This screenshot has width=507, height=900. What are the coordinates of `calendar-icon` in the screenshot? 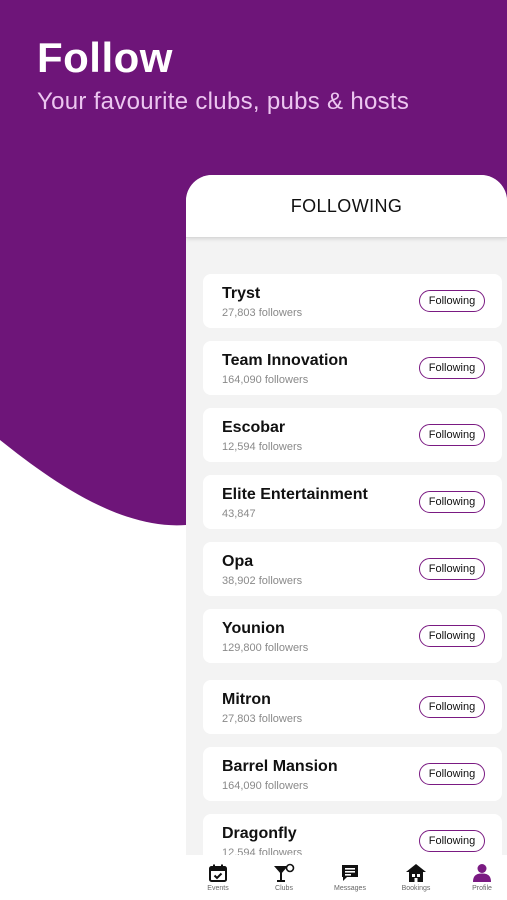 It's located at (218, 873).